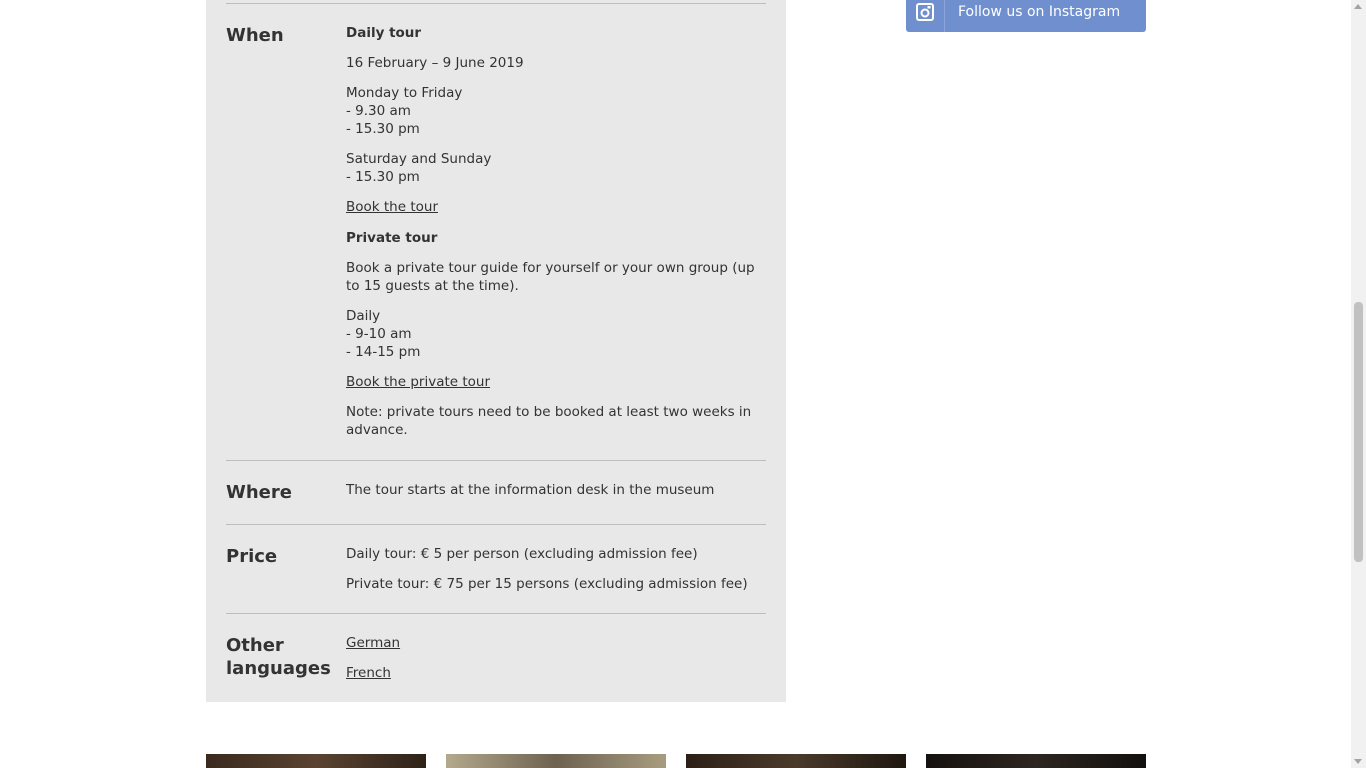  Describe the element at coordinates (383, 177) in the screenshot. I see `weekend-line: - 15.30 pm` at that location.